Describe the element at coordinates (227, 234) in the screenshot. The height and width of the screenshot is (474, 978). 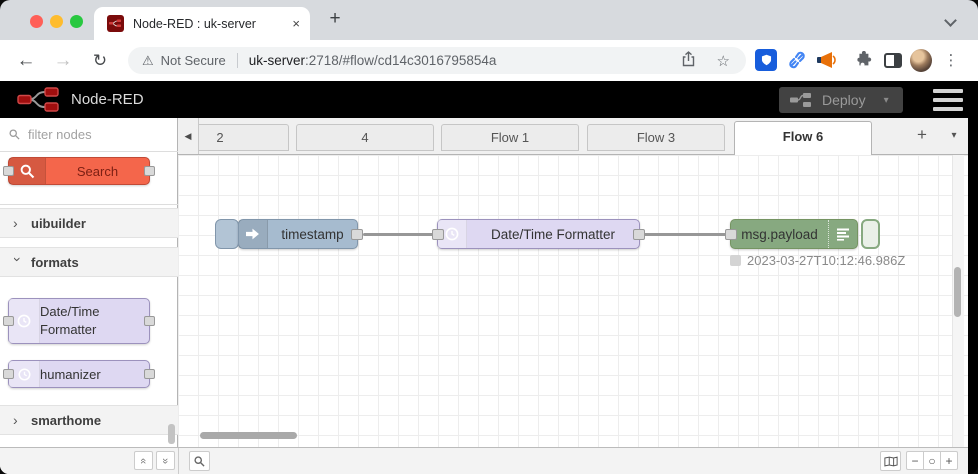
I see `inject-trigger-button` at that location.